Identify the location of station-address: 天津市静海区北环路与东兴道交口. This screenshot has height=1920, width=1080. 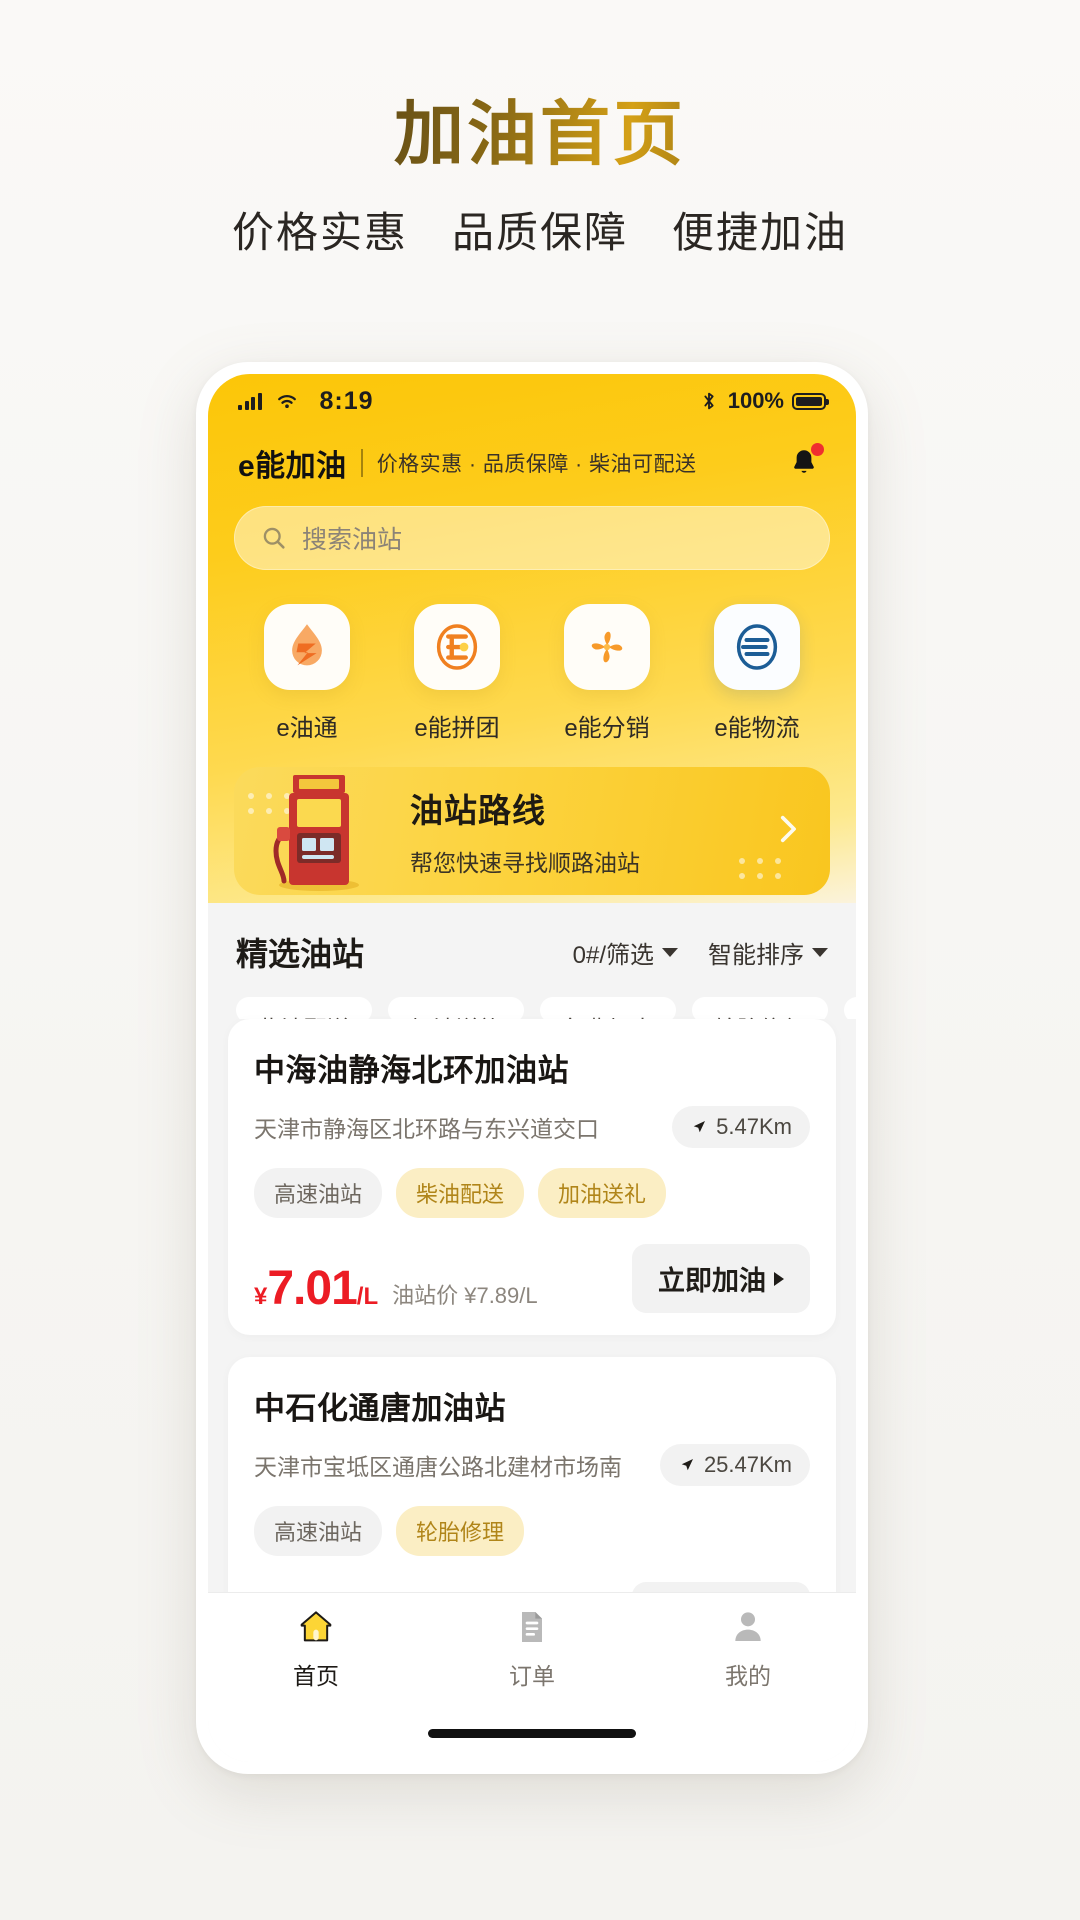
(426, 1129).